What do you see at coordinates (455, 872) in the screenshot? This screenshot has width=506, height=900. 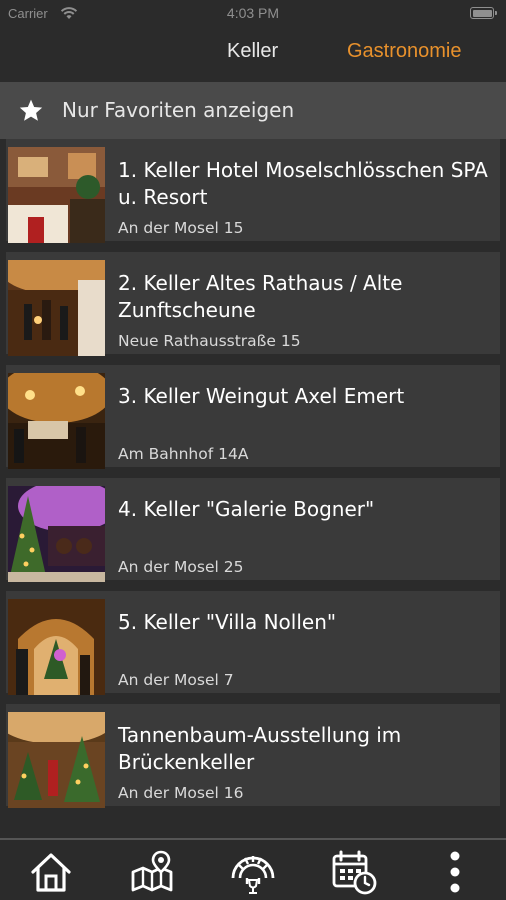 I see `more-icon` at bounding box center [455, 872].